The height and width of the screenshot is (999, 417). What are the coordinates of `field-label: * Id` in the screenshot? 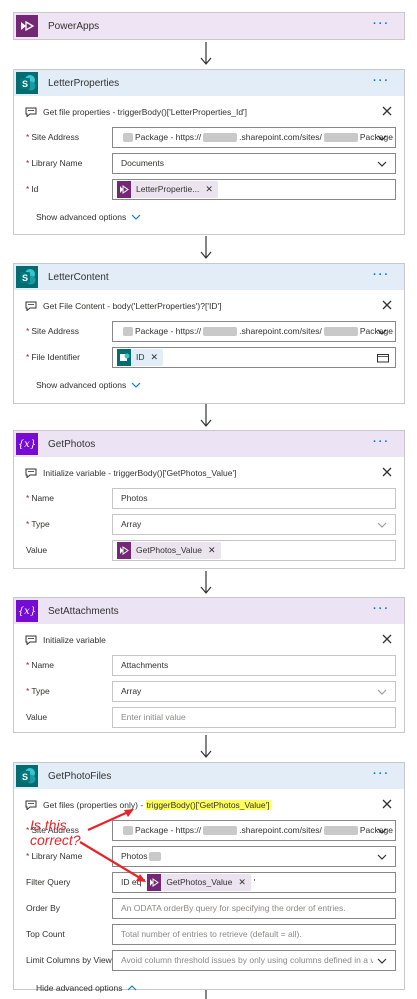 It's located at (32, 189).